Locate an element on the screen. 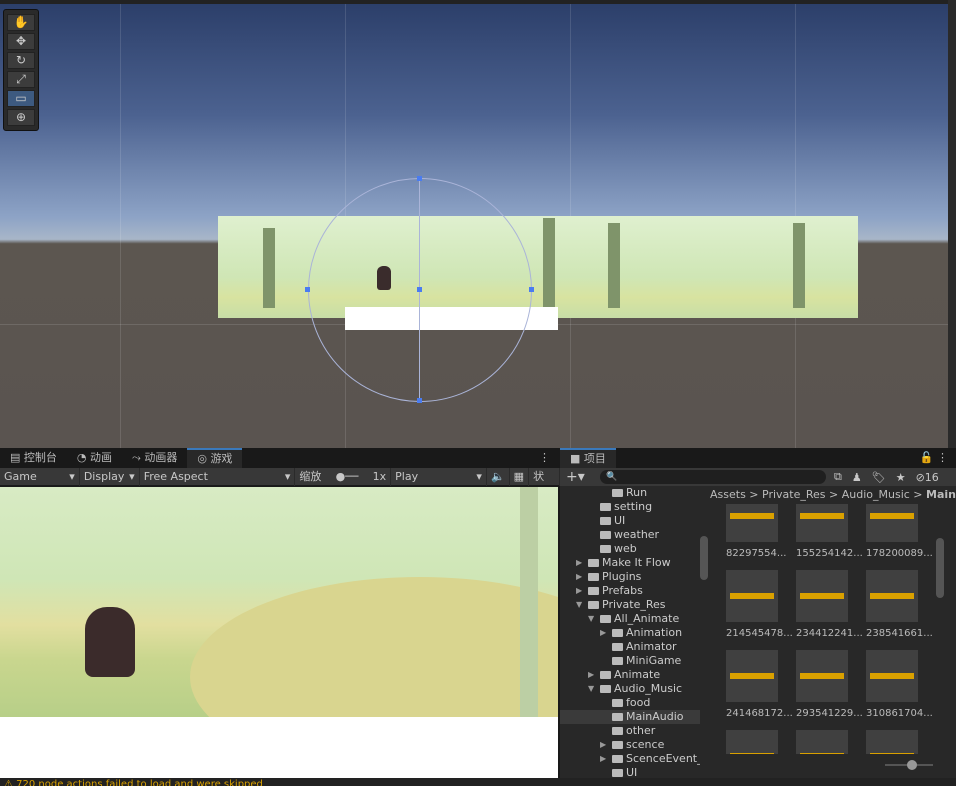  folder-item: MiniGame is located at coordinates (630, 661).